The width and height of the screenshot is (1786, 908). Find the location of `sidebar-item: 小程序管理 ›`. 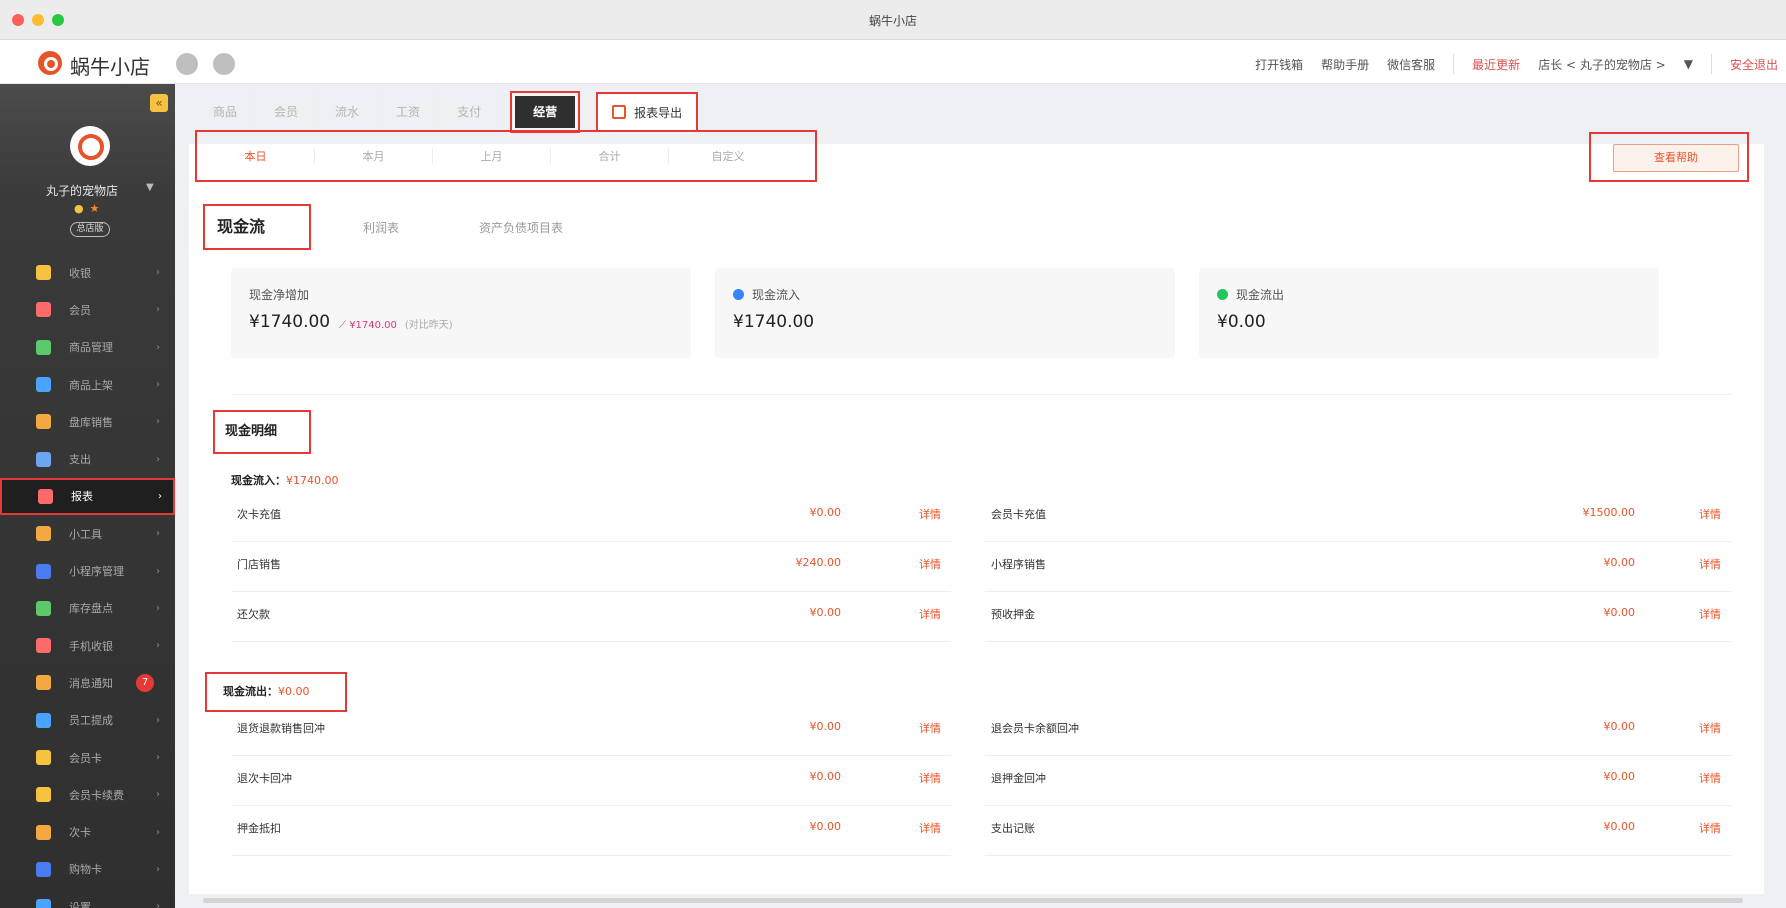

sidebar-item: 小程序管理 › is located at coordinates (87, 570).